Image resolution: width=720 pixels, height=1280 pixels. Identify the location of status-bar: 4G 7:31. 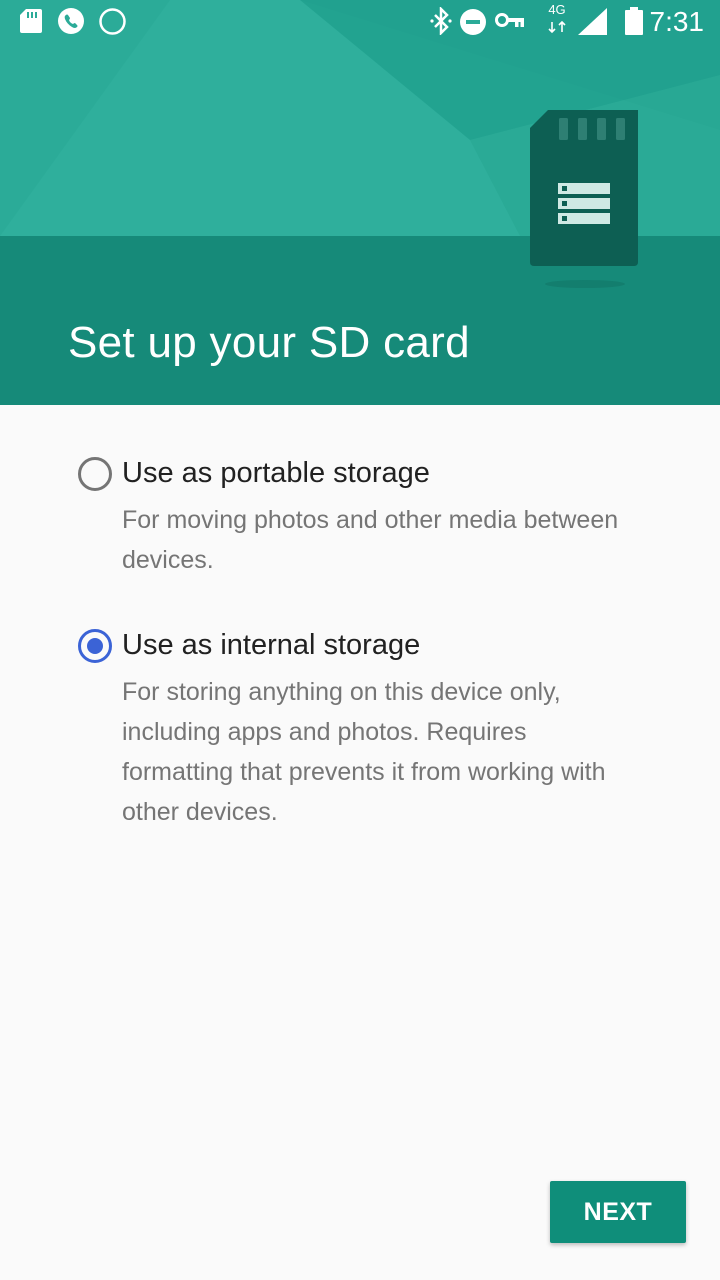
(360, 22).